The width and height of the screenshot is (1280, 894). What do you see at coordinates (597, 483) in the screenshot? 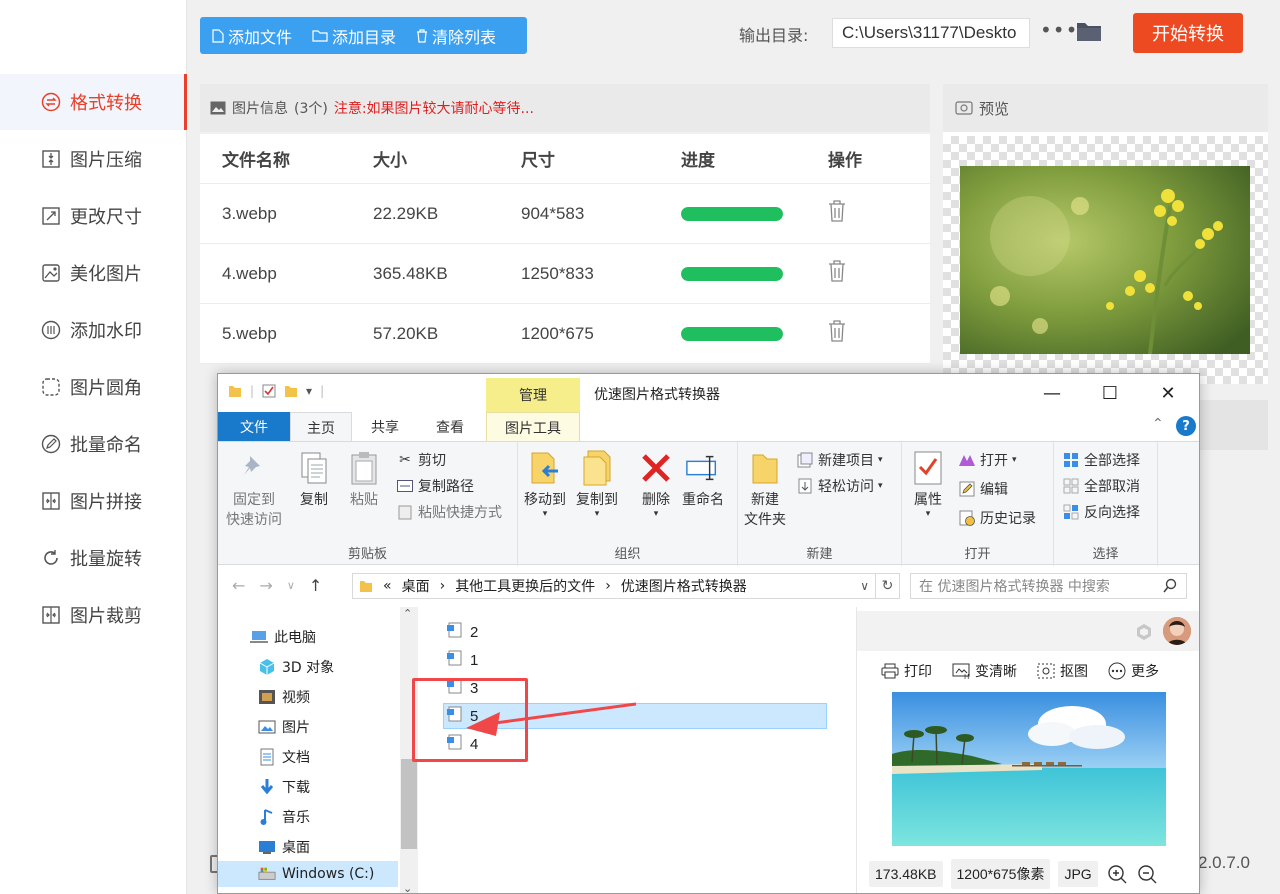
I see `copy-to-button: 复制到 ▾` at bounding box center [597, 483].